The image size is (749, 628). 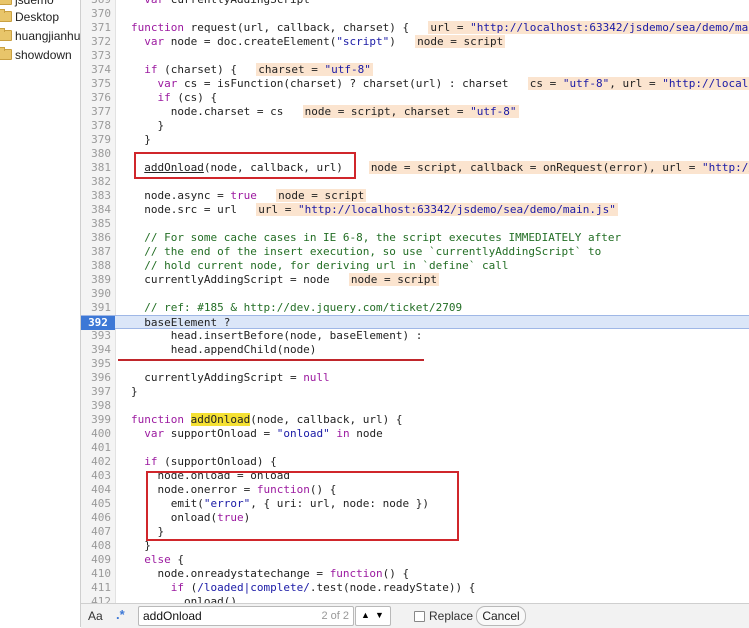 I want to click on next-match-icon: ▼, so click(x=379, y=615).